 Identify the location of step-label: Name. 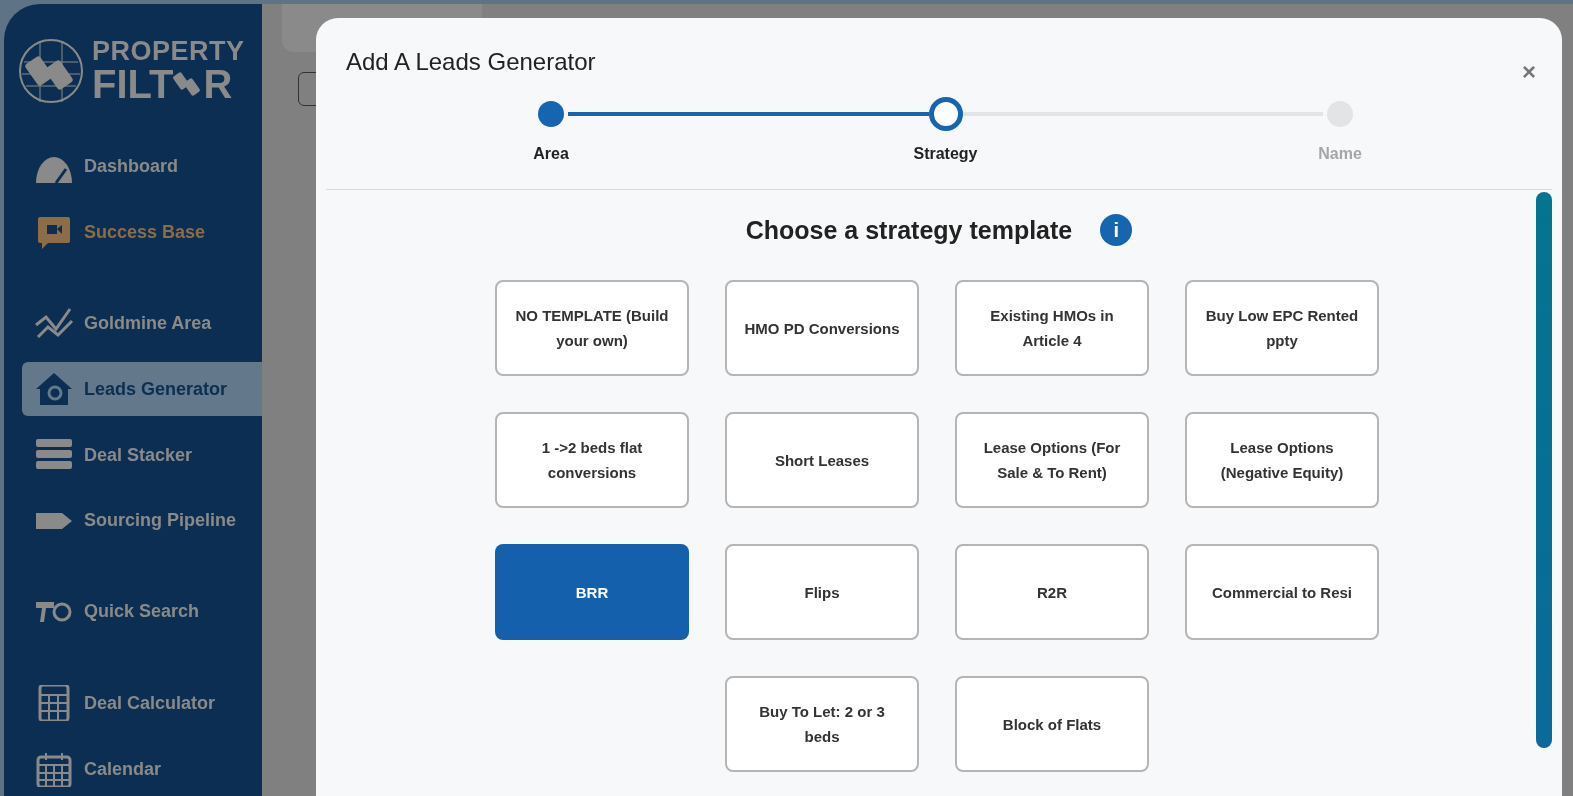
(1340, 154).